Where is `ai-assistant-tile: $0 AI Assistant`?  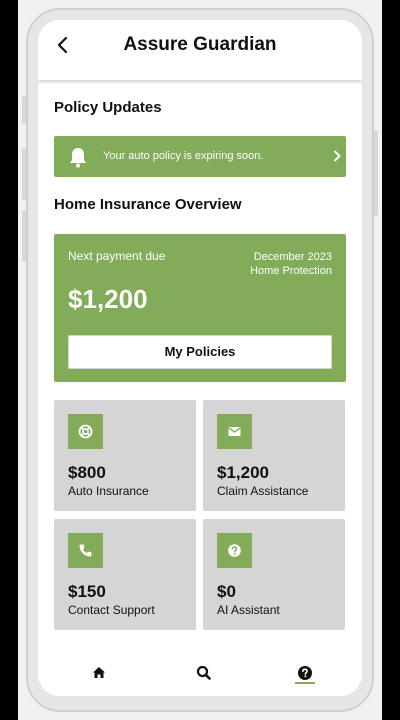 ai-assistant-tile: $0 AI Assistant is located at coordinates (274, 574).